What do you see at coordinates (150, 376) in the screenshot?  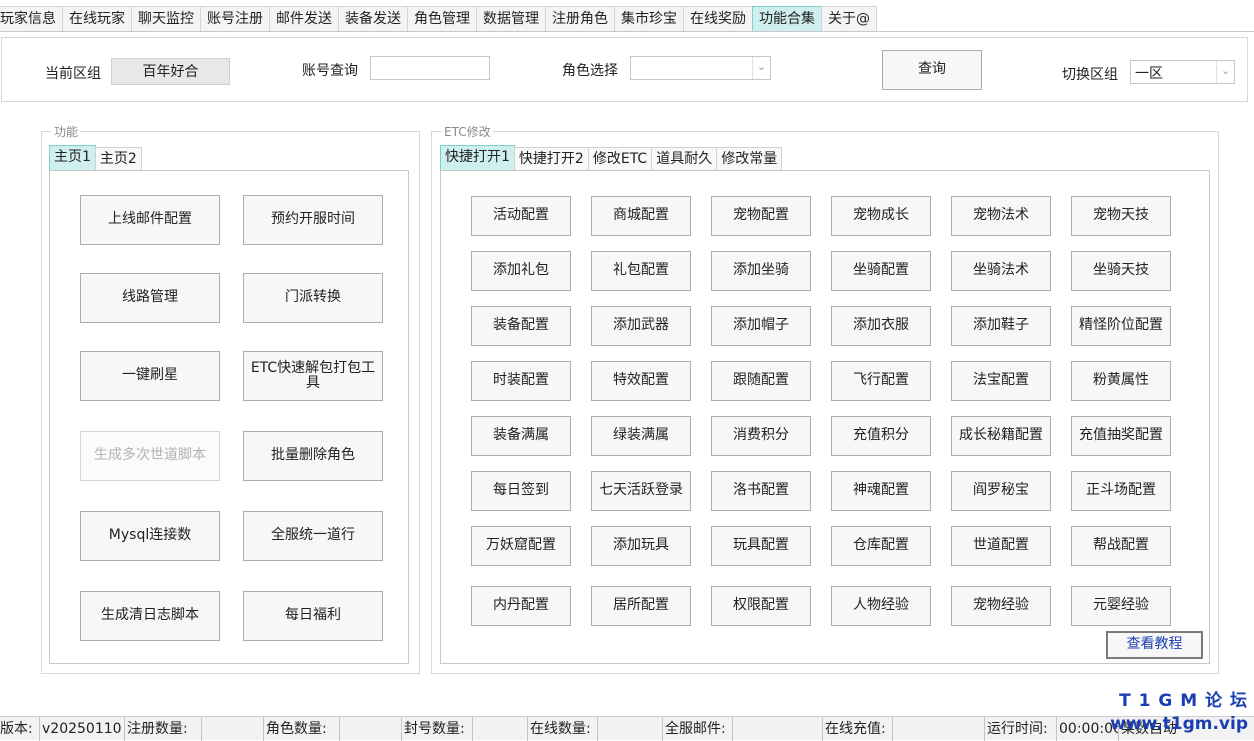 I see `function-button: 一键刷星` at bounding box center [150, 376].